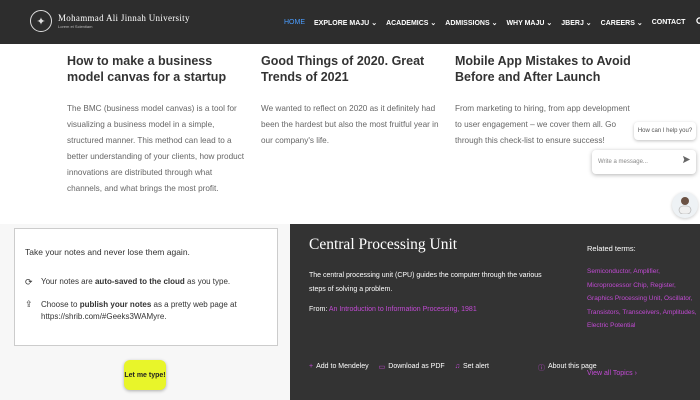  I want to click on avatar-icon, so click(685, 205).